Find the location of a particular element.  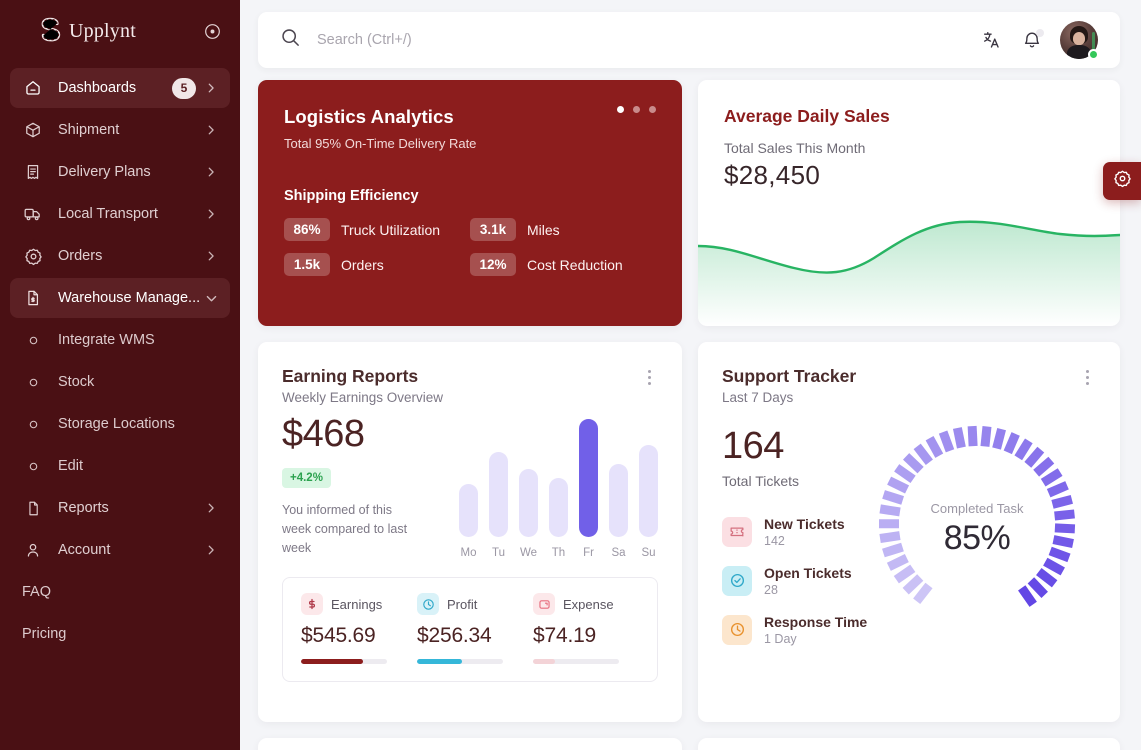

bar-we is located at coordinates (528, 503).